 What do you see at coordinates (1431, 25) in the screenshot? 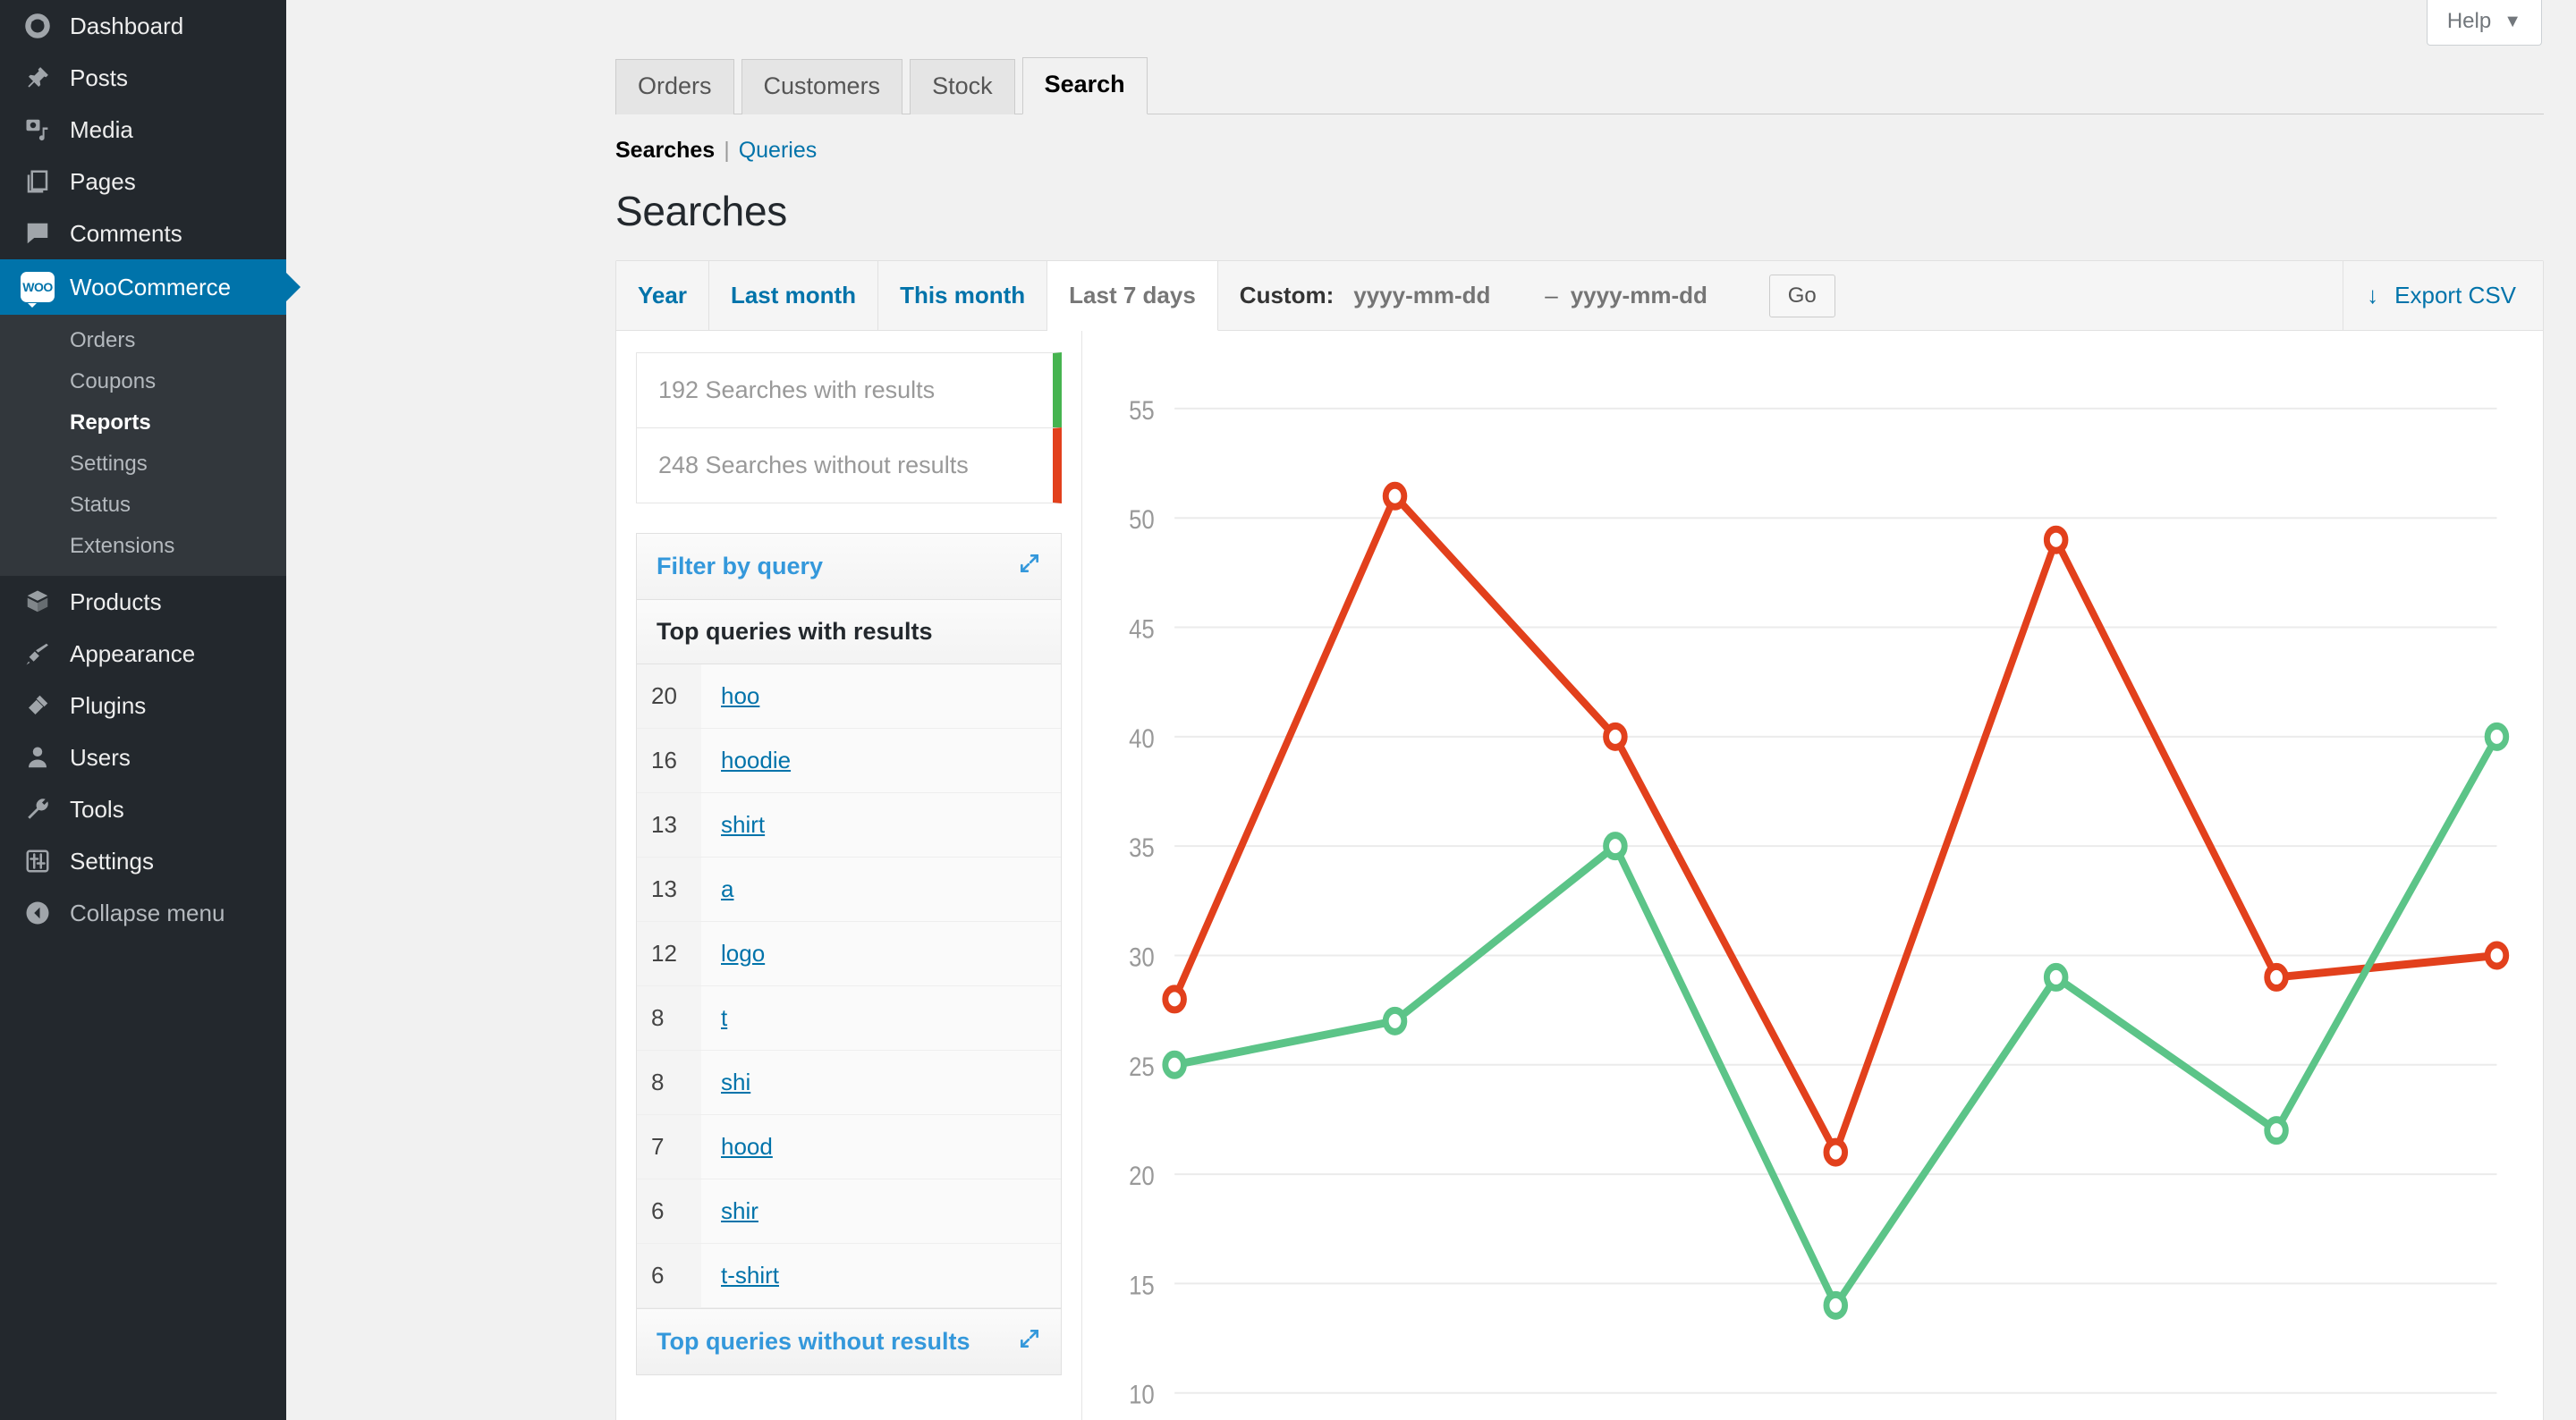
I see `help-bar: Help ▼` at bounding box center [1431, 25].